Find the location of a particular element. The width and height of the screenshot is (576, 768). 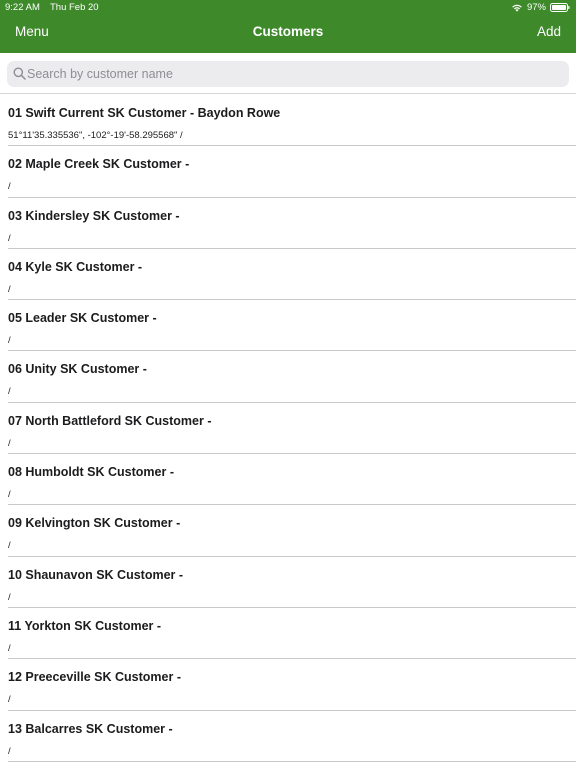

customer-list-item: 09 Kelvington SK Customer - / is located at coordinates (292, 531).